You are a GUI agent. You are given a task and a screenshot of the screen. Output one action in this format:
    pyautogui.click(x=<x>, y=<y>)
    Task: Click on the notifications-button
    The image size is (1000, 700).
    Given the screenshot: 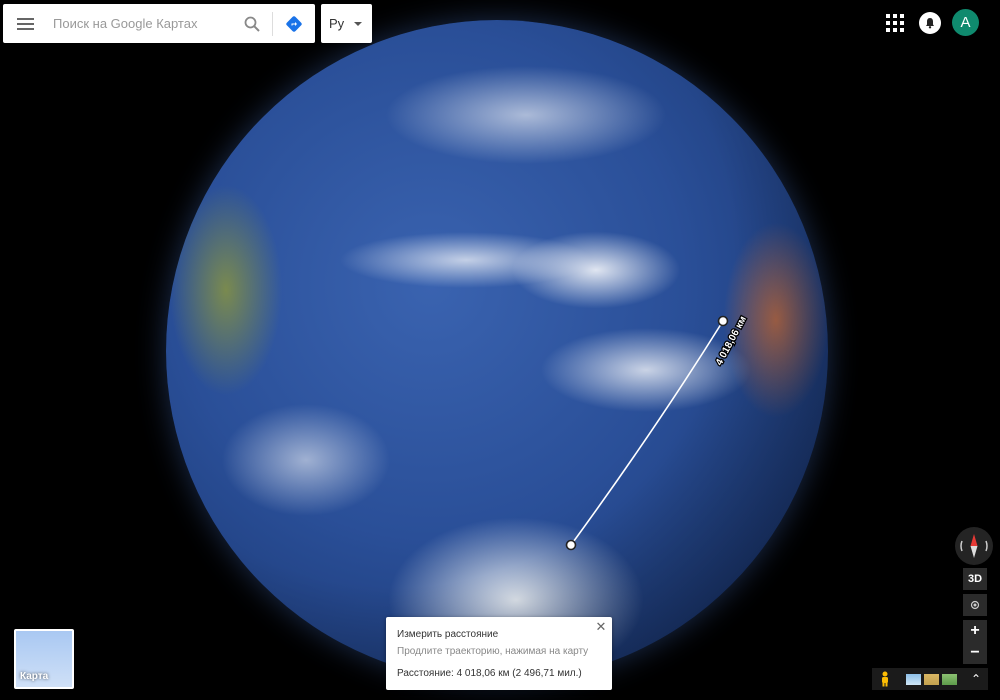 What is the action you would take?
    pyautogui.click(x=930, y=23)
    